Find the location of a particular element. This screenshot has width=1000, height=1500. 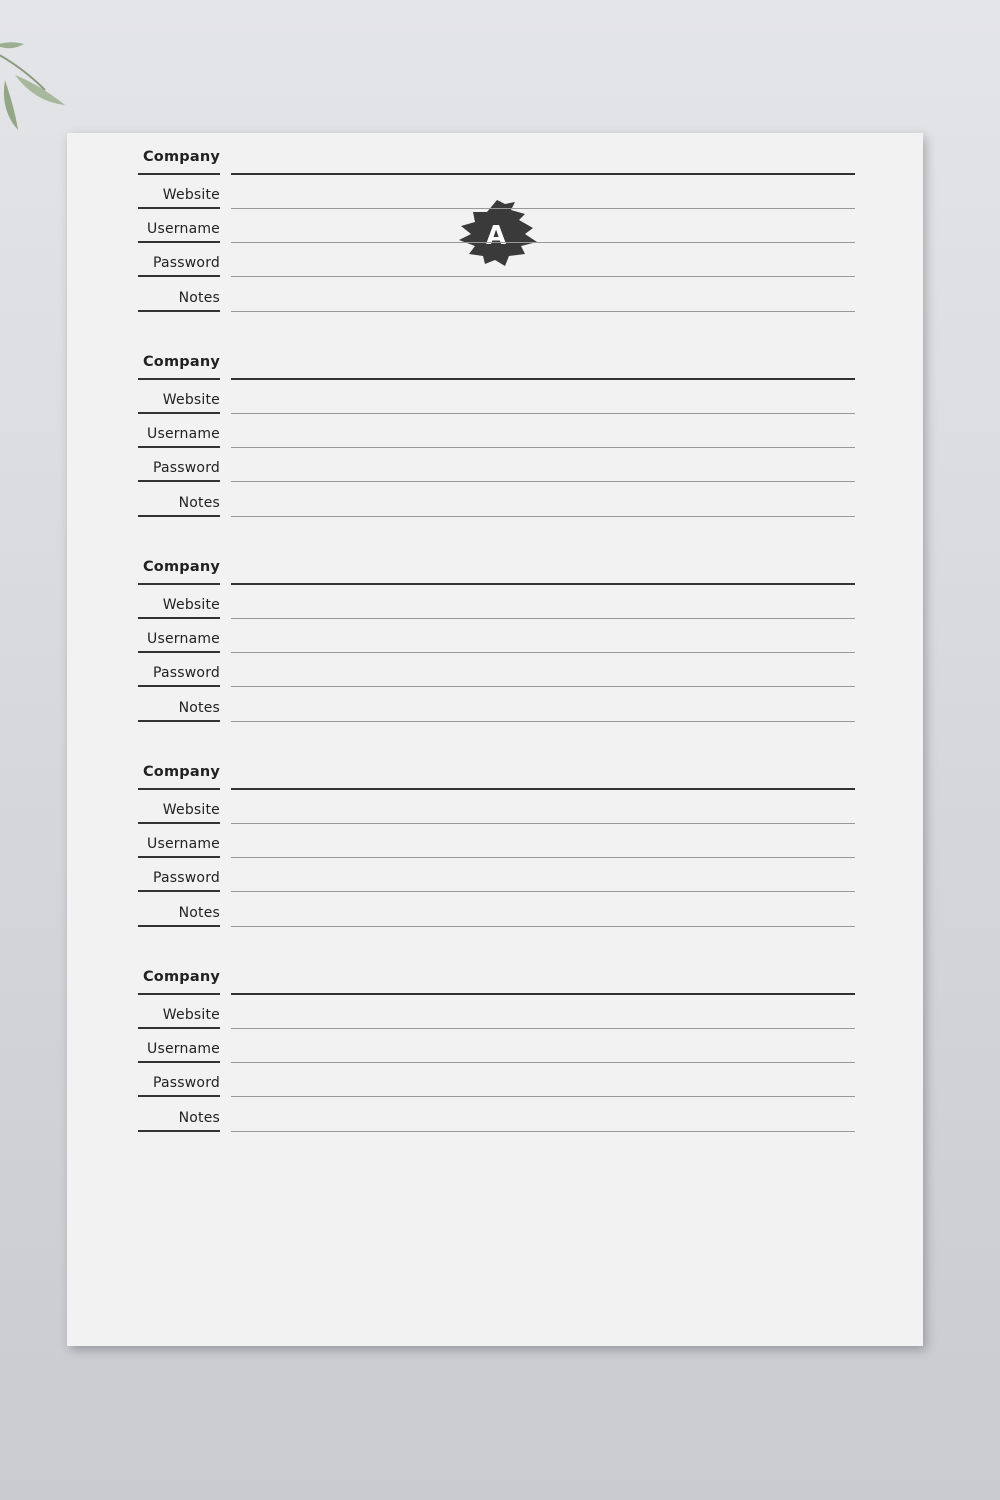

leaf-decoration is located at coordinates (32, 86).